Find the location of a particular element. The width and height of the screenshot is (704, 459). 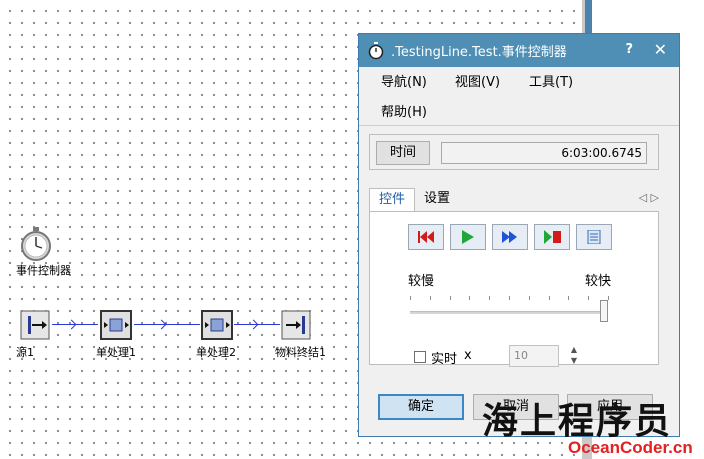

event-list-button is located at coordinates (594, 237).